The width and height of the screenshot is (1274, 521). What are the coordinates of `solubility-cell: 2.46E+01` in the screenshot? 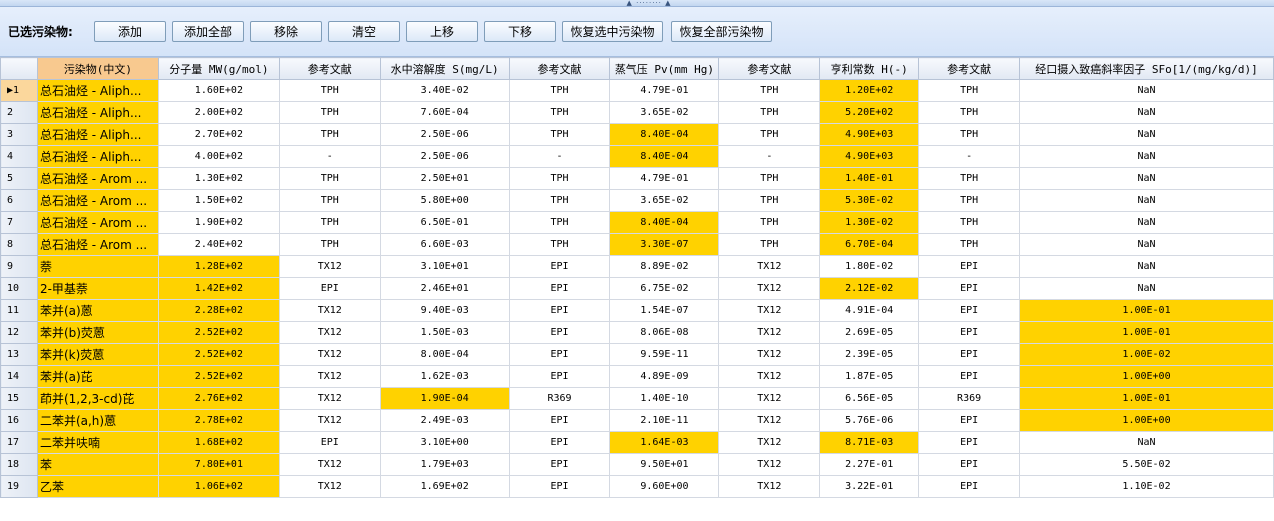 It's located at (444, 288).